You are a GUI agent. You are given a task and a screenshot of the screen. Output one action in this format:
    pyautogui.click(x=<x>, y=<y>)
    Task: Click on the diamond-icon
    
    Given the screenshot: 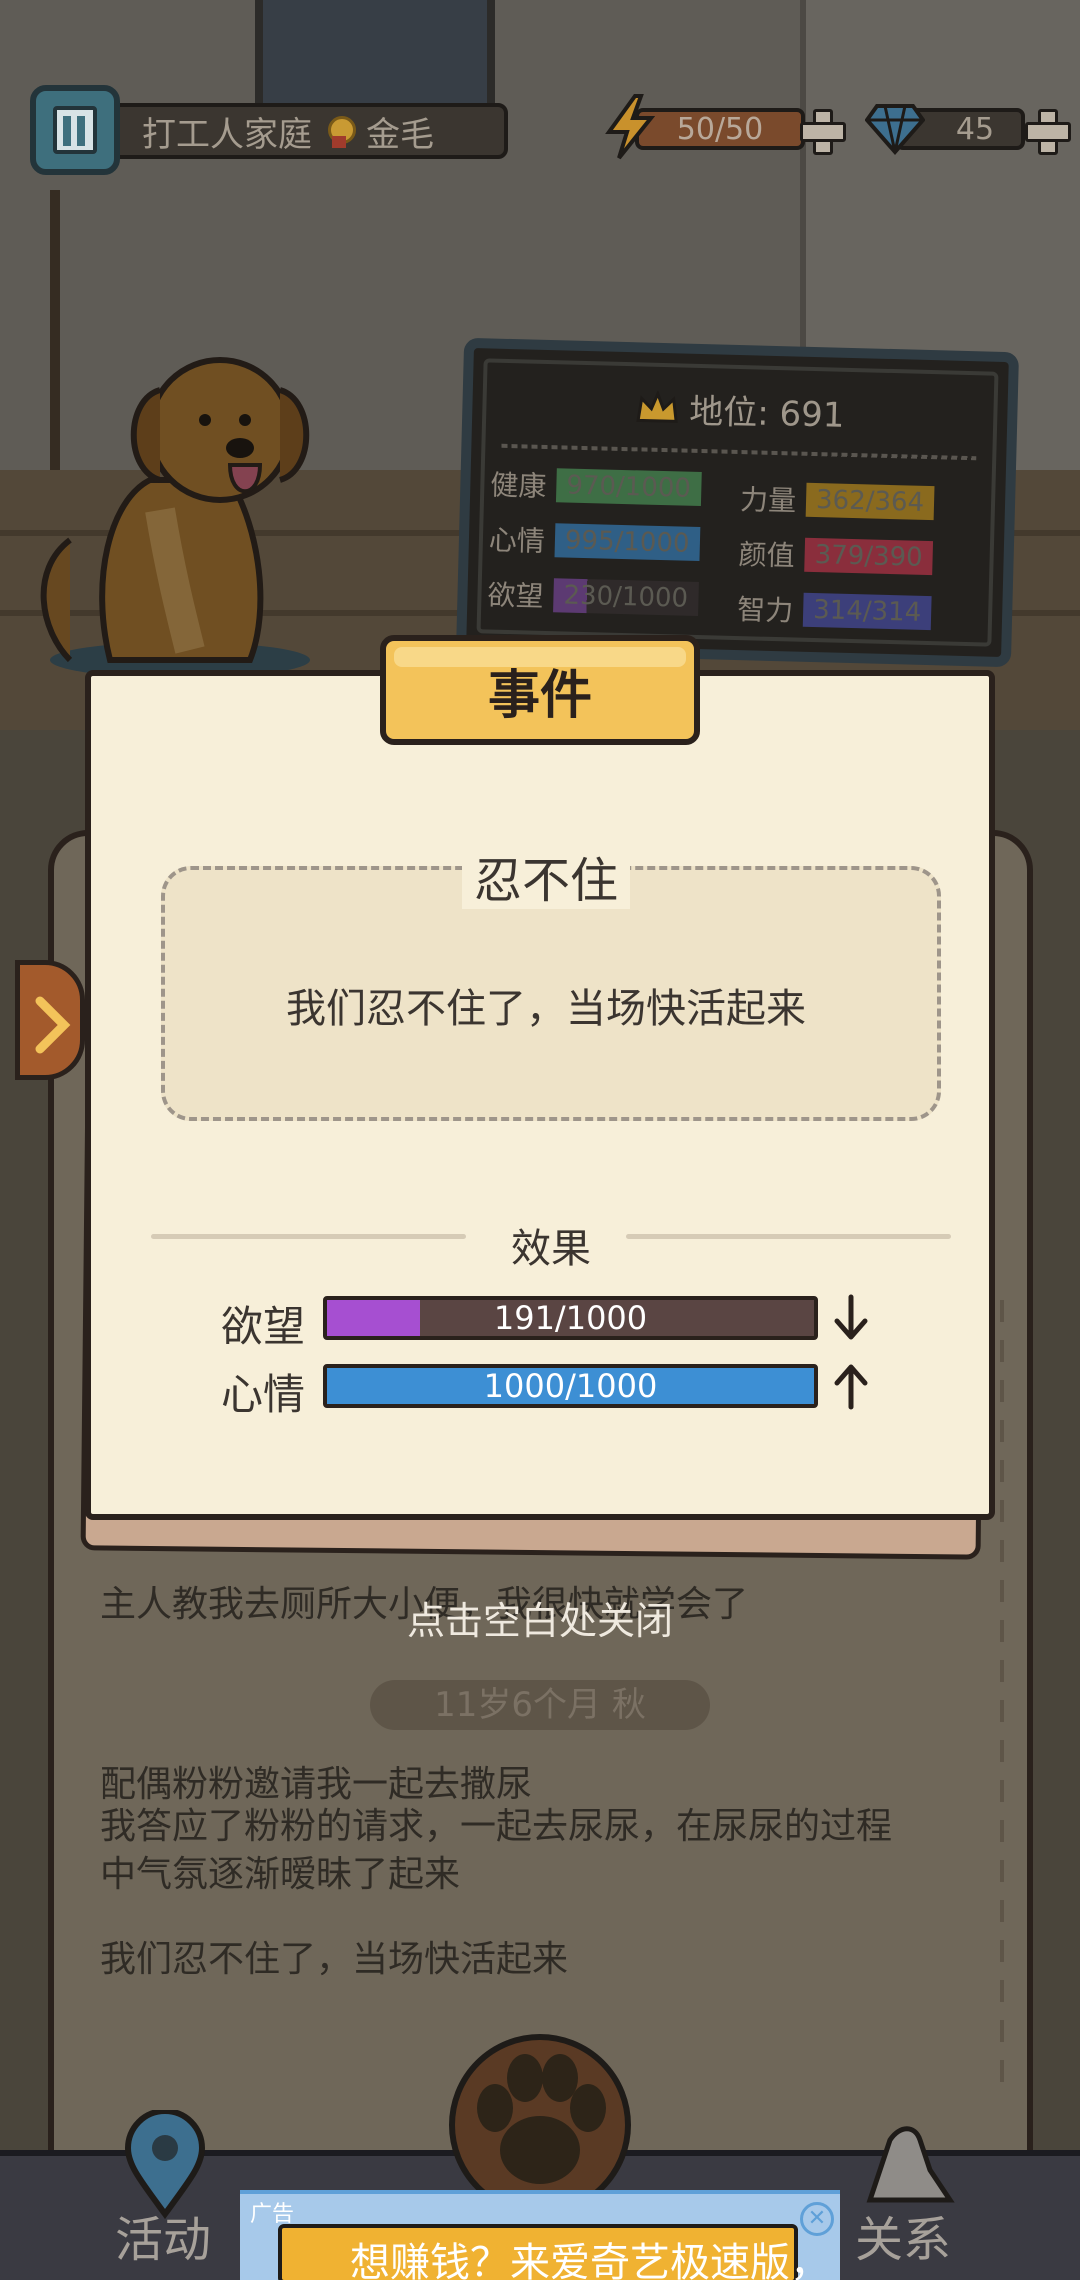 What is the action you would take?
    pyautogui.click(x=895, y=130)
    